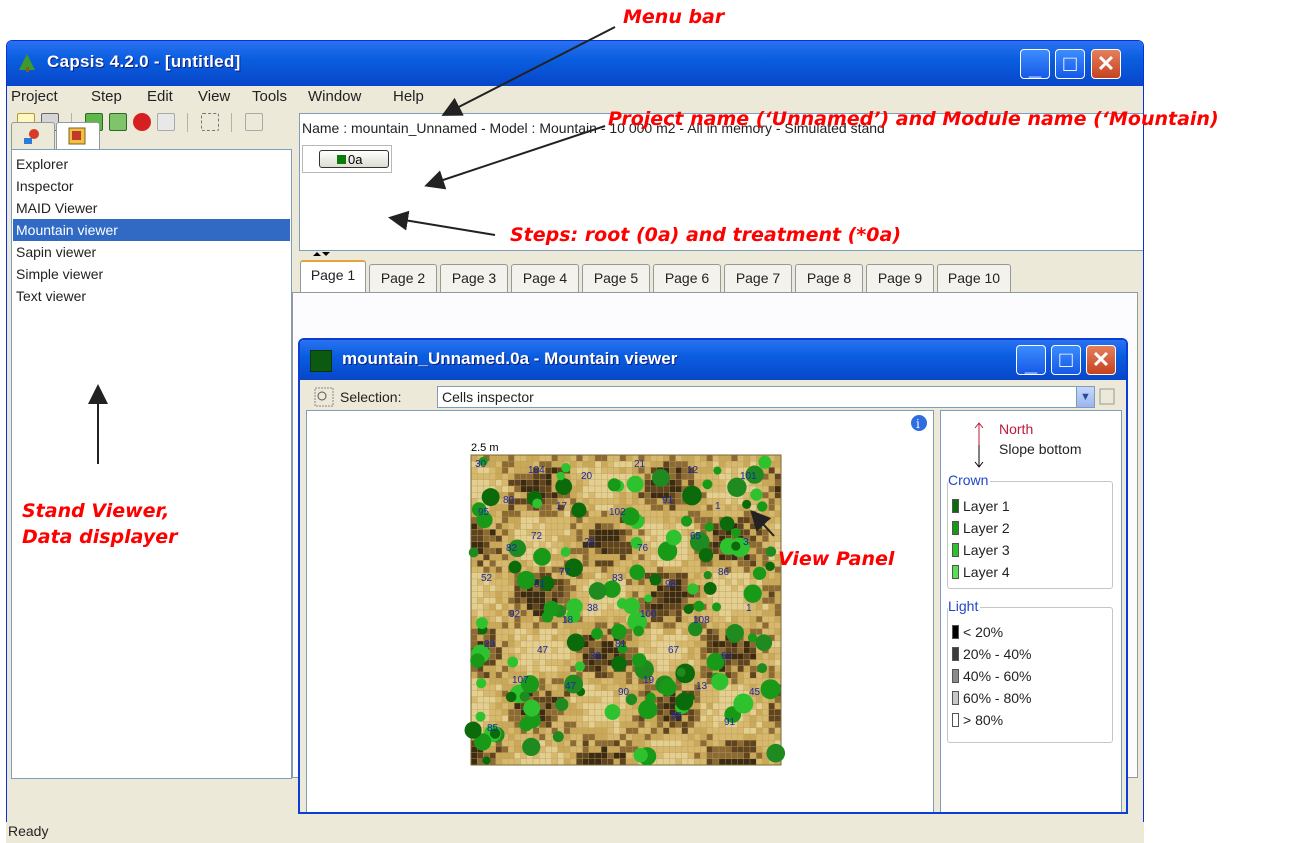  What do you see at coordinates (442, 223) in the screenshot?
I see `steps-arrow` at bounding box center [442, 223].